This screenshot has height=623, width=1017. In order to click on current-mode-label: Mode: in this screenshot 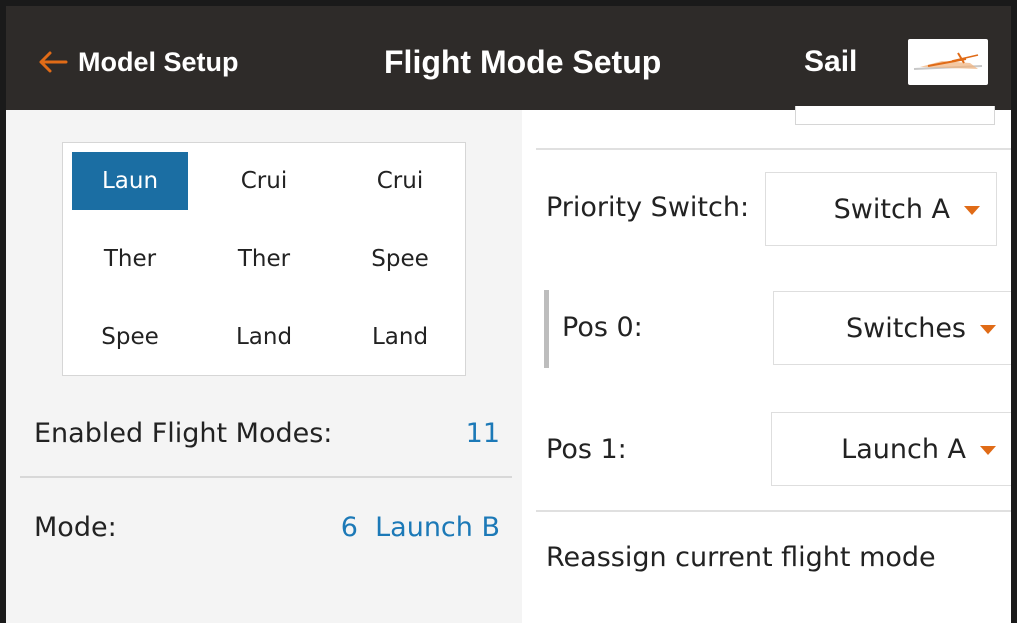, I will do `click(75, 527)`.